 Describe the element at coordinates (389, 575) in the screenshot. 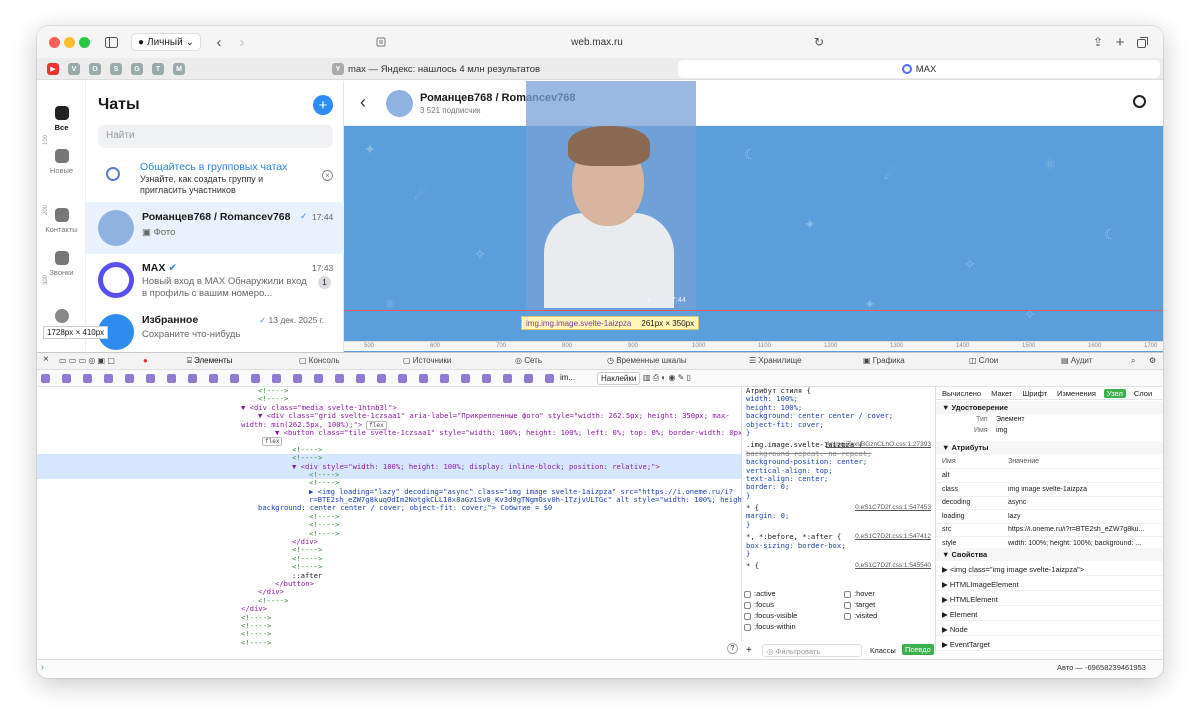

I see `dom-line: ::after` at that location.